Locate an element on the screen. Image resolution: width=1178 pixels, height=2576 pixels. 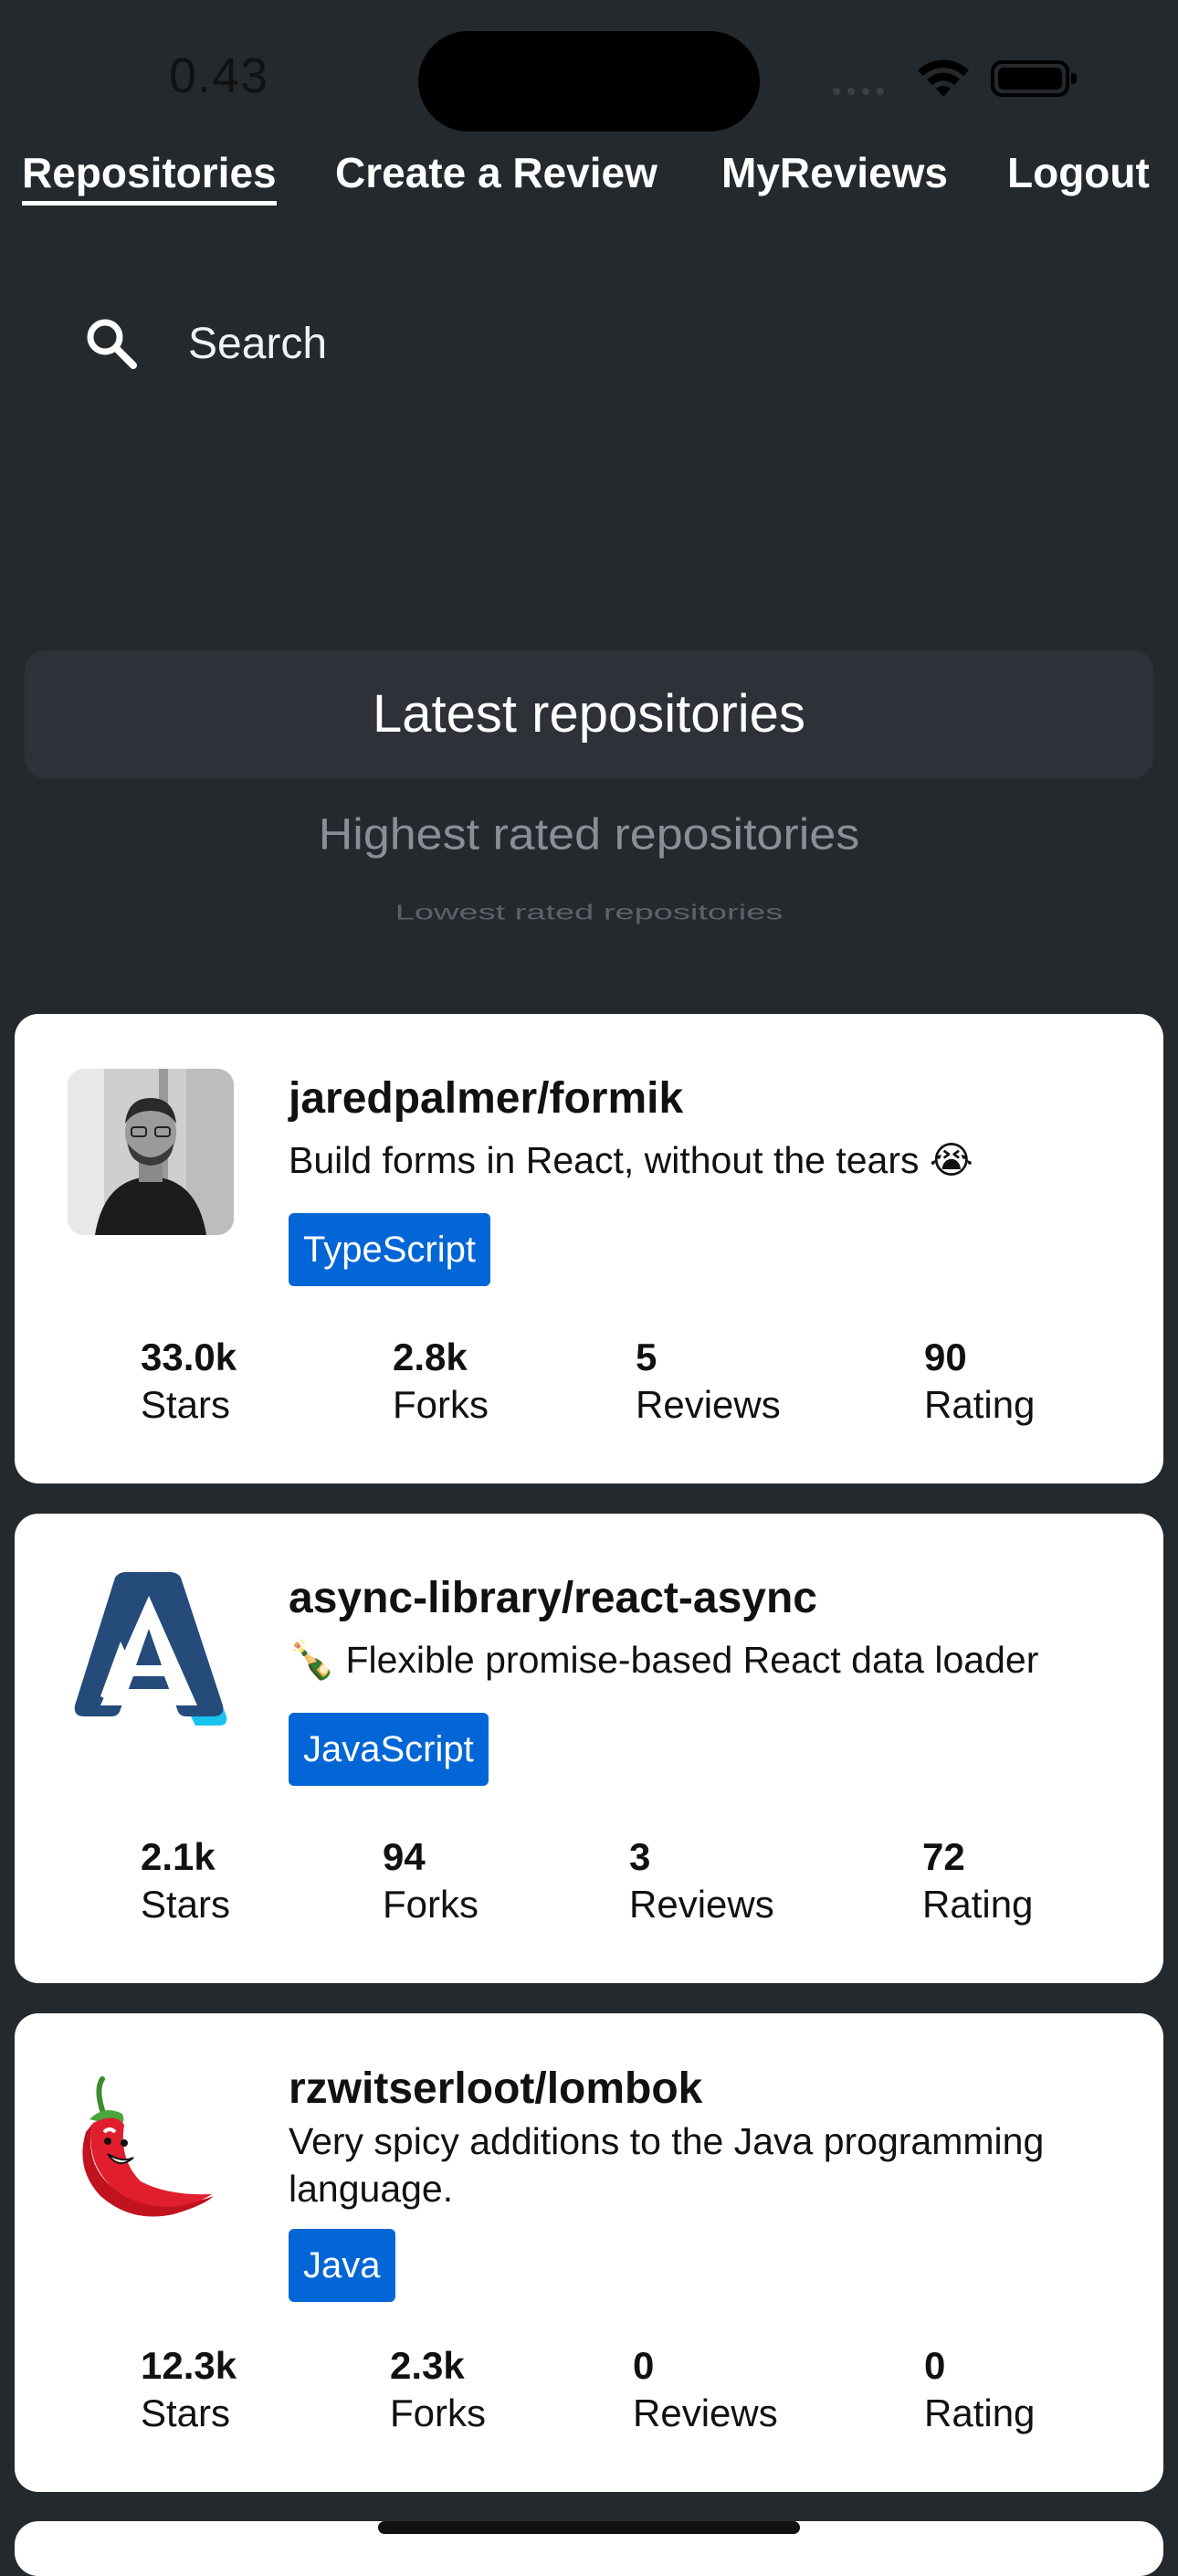
stat-stars: 2.1k Stars is located at coordinates (186, 1880).